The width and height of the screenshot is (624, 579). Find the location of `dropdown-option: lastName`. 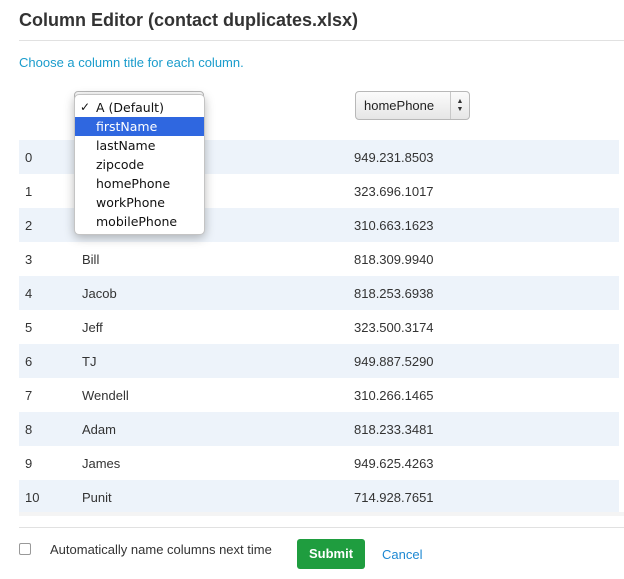

dropdown-option: lastName is located at coordinates (139, 145).